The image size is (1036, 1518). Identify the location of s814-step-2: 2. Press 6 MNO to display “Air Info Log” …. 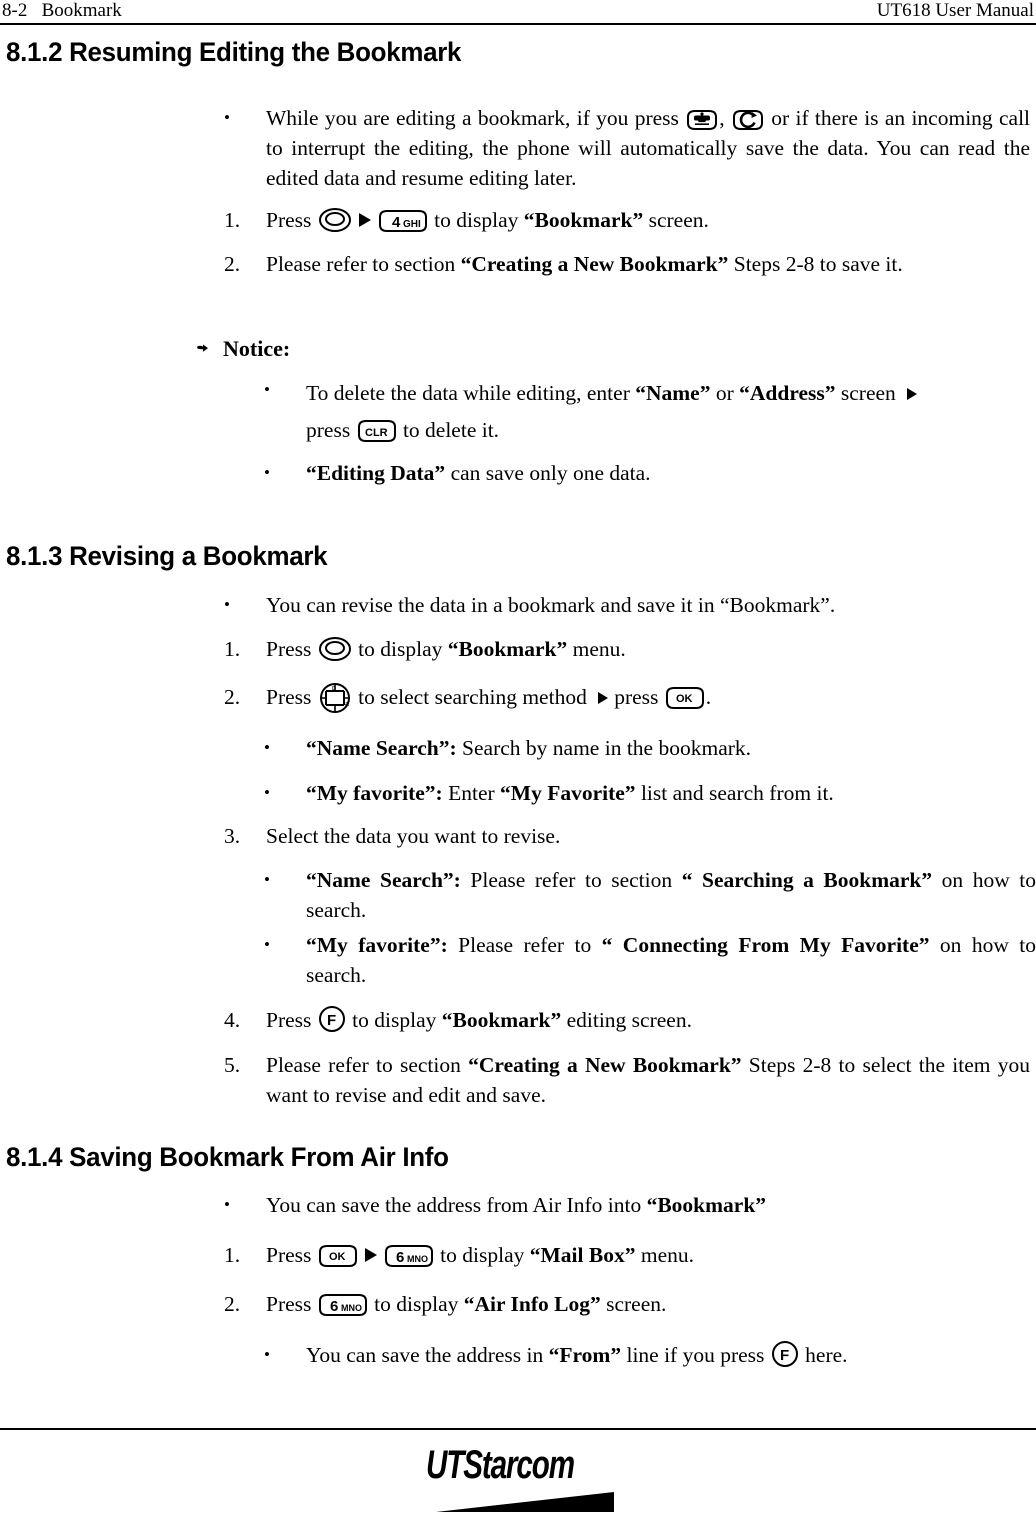
(627, 1304).